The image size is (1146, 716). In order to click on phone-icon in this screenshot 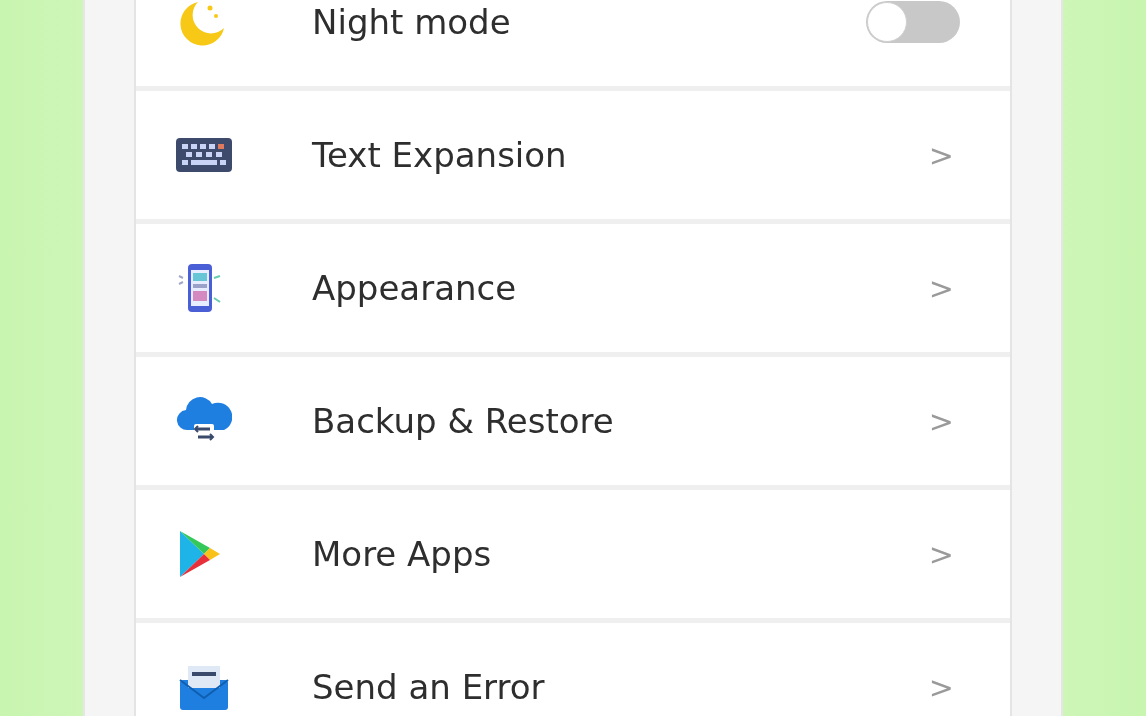, I will do `click(199, 288)`.